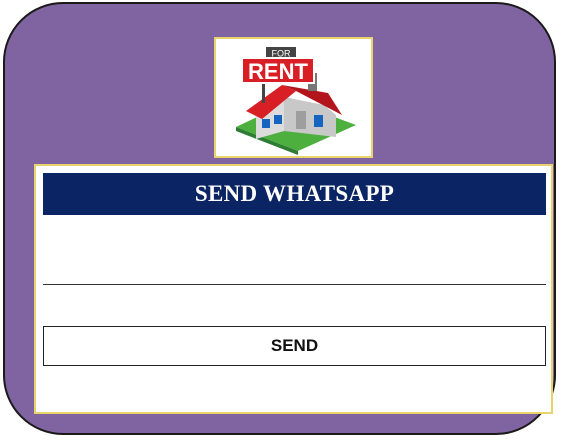 Image resolution: width=562 pixels, height=441 pixels. Describe the element at coordinates (296, 101) in the screenshot. I see `house-for-rent-icon: FOR RENT` at that location.